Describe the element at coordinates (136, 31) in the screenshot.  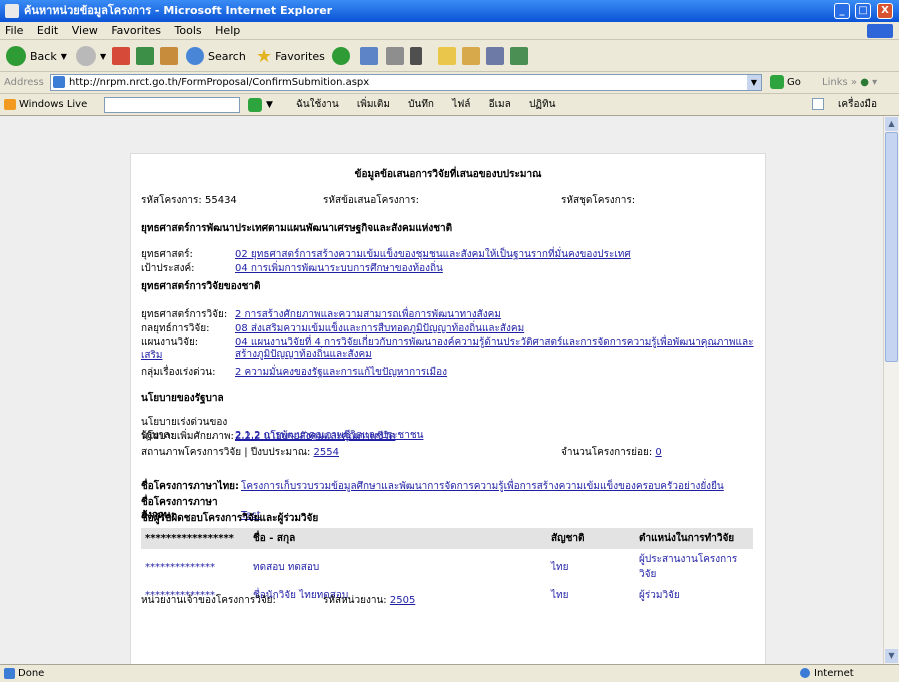
I see `menu-favorites: Favorites` at that location.